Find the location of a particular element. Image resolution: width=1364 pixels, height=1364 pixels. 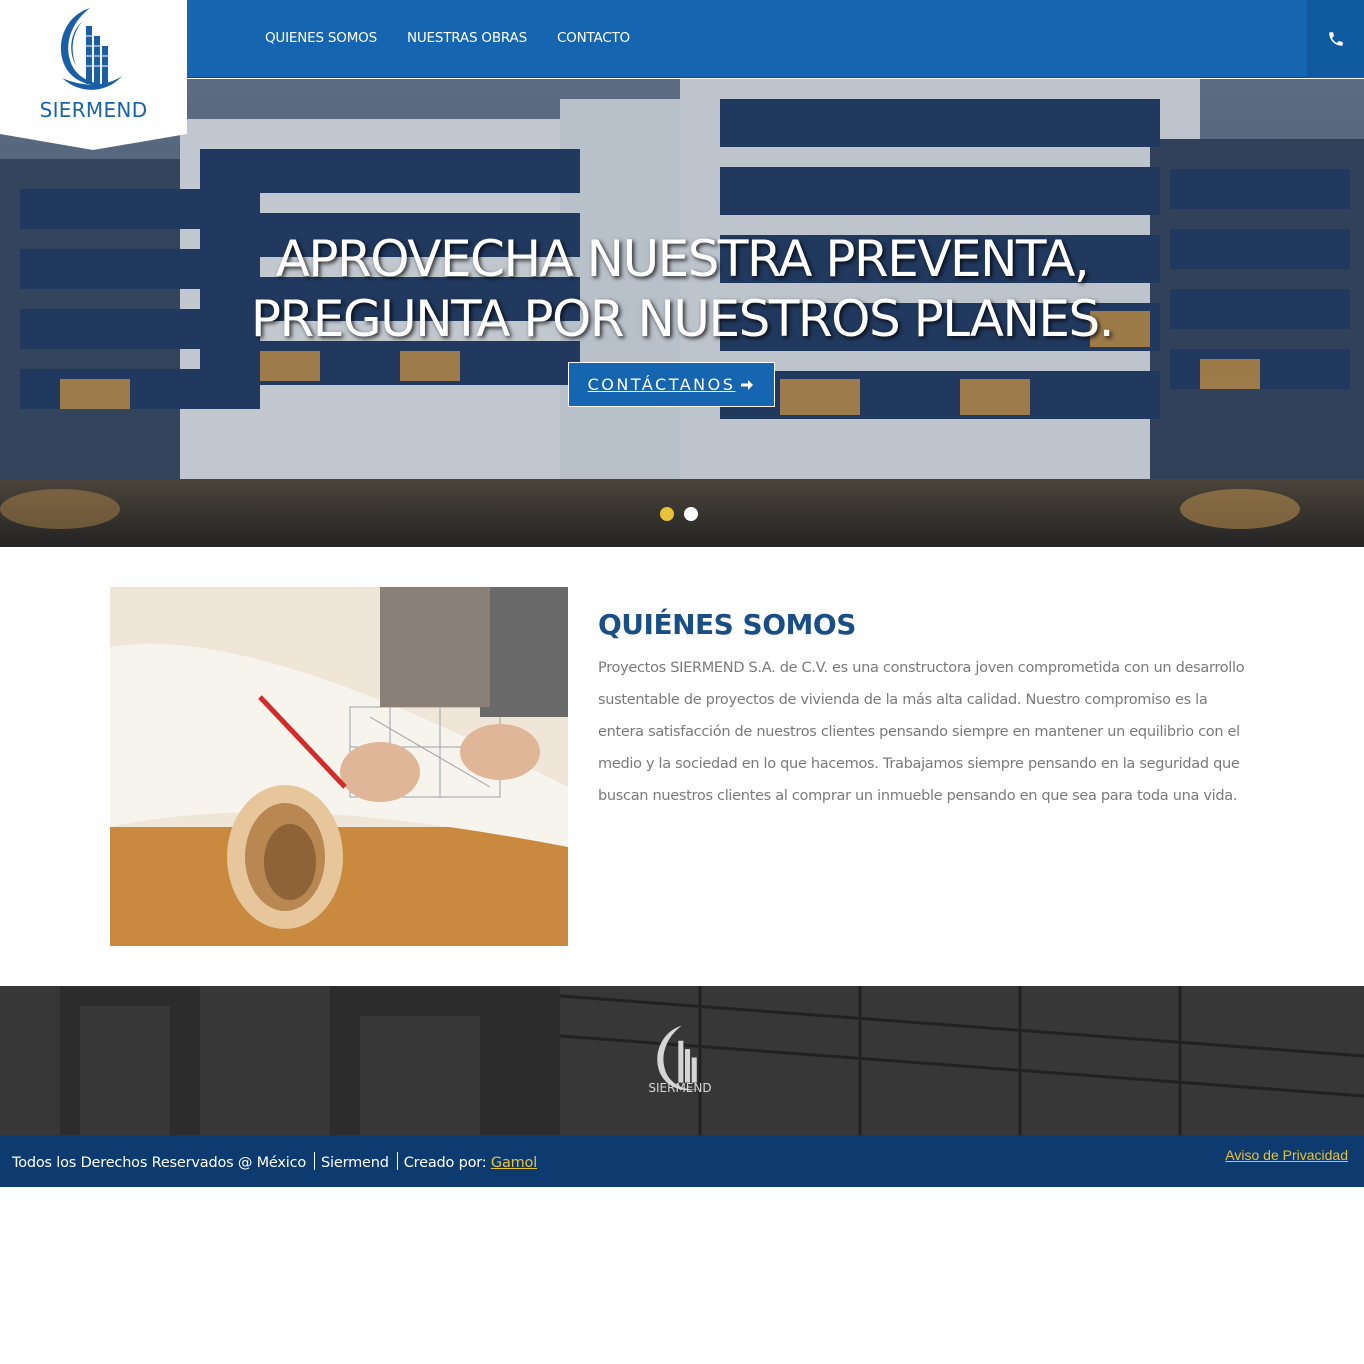

phone-button is located at coordinates (1335, 39).